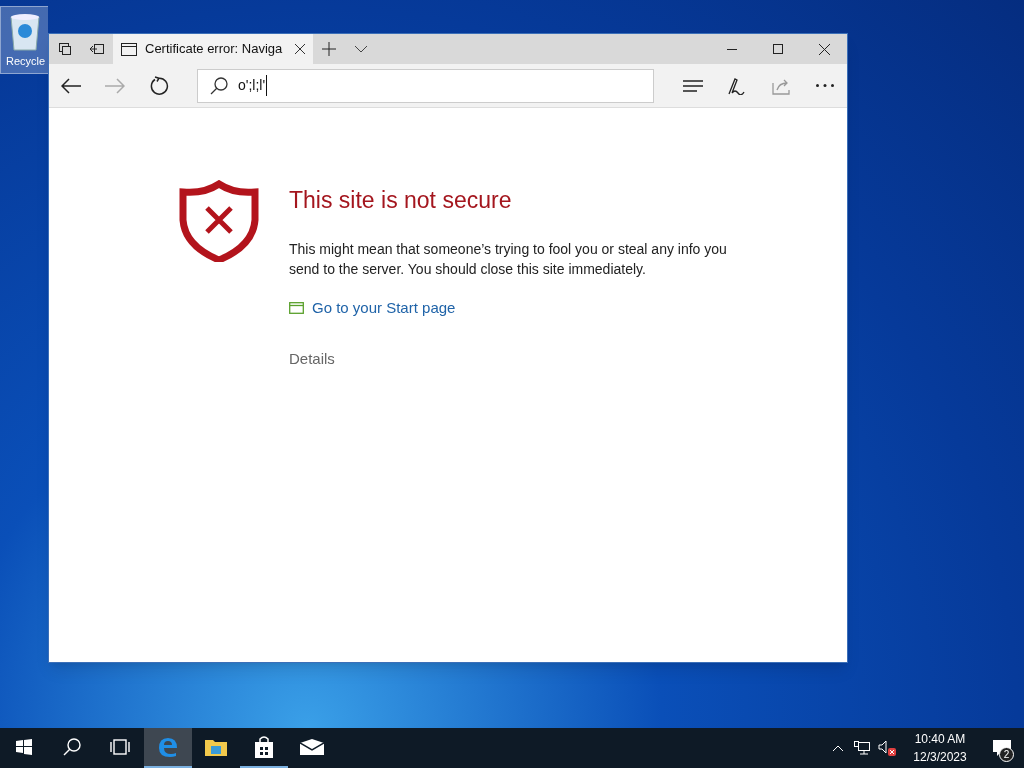 The height and width of the screenshot is (768, 1024). Describe the element at coordinates (219, 221) in the screenshot. I see `shield-error-icon` at that location.